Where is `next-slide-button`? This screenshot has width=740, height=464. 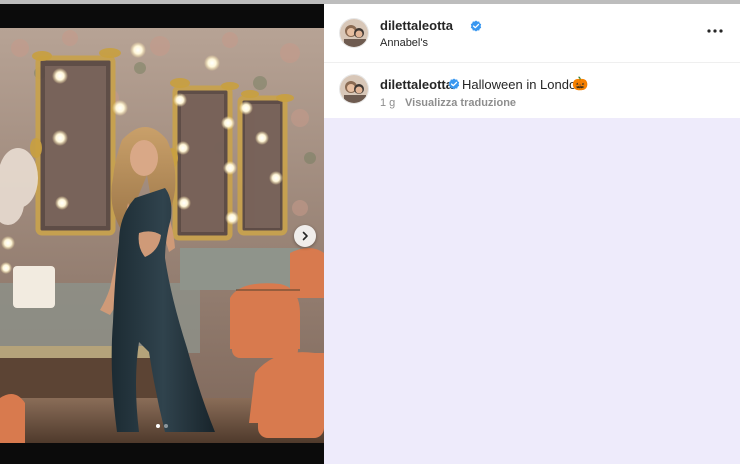 next-slide-button is located at coordinates (305, 236).